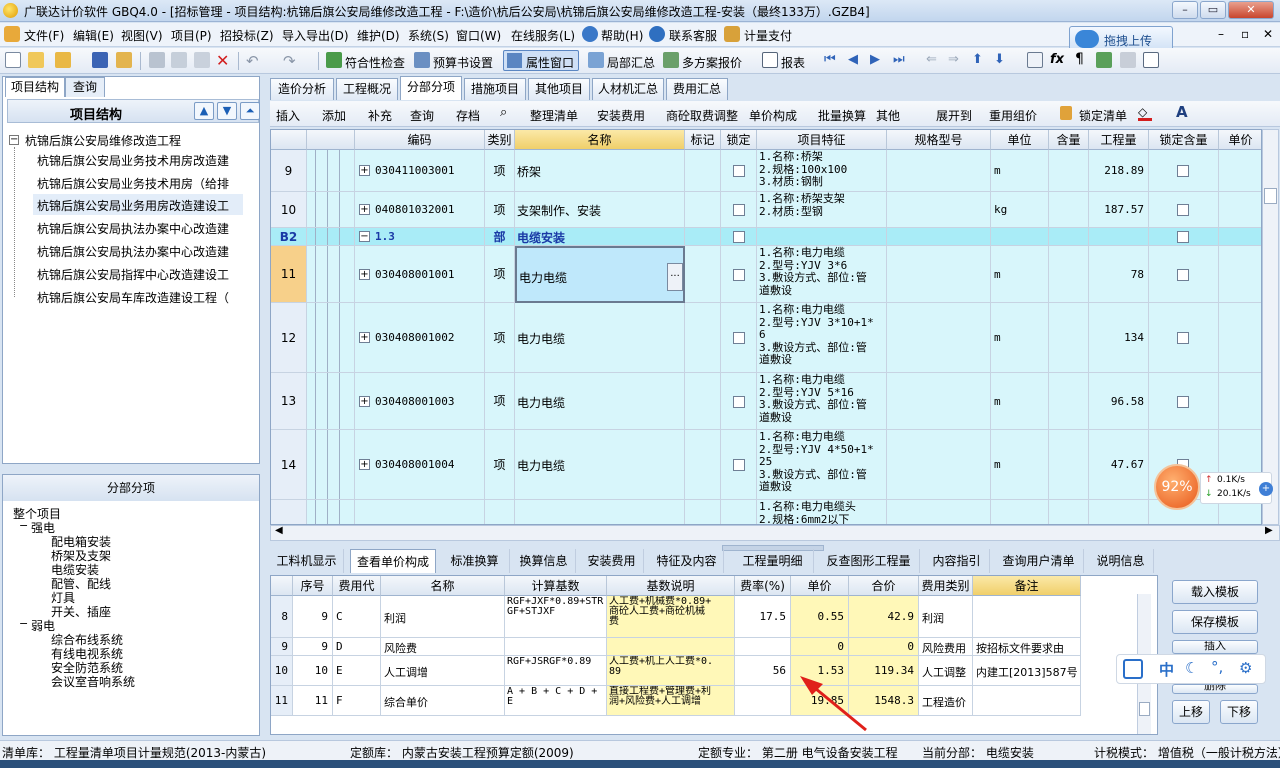  I want to click on other-menu: 其他, so click(888, 115).